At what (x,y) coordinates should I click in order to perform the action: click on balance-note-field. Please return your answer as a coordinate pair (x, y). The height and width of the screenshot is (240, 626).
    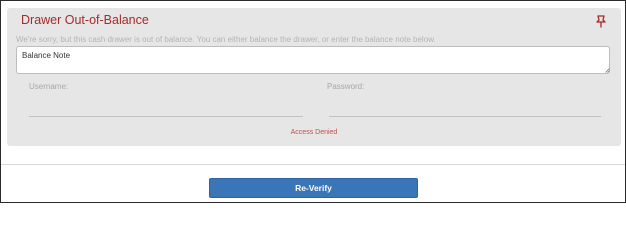
    Looking at the image, I should click on (313, 60).